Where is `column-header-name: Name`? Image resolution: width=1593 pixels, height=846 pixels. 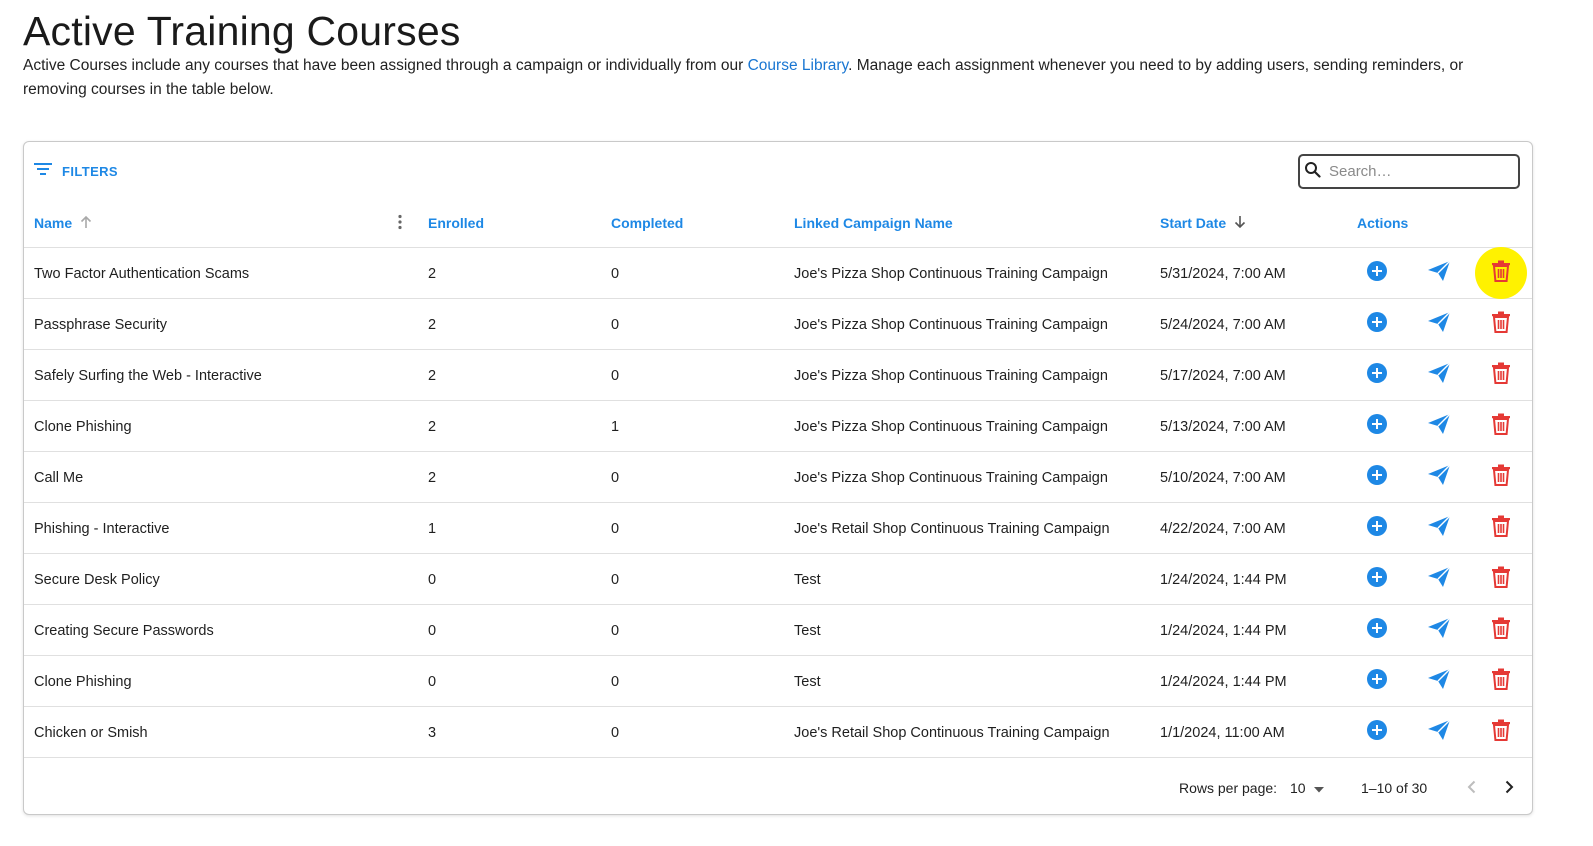 column-header-name: Name is located at coordinates (63, 223).